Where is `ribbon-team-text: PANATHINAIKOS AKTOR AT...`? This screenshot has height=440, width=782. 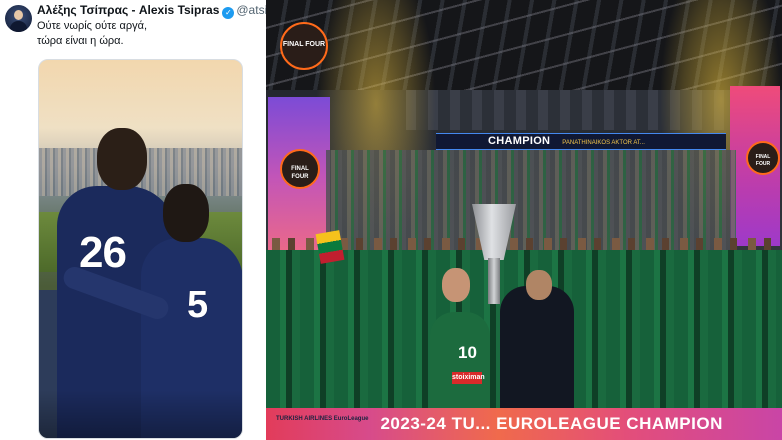
ribbon-team-text: PANATHINAIKOS AKTOR AT... is located at coordinates (603, 143).